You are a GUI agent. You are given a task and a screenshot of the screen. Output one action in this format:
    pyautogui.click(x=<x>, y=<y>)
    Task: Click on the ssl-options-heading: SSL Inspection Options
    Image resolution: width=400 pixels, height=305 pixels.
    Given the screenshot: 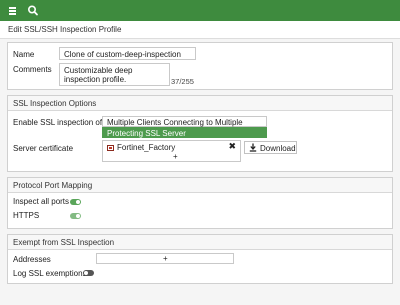 What is the action you would take?
    pyautogui.click(x=55, y=103)
    